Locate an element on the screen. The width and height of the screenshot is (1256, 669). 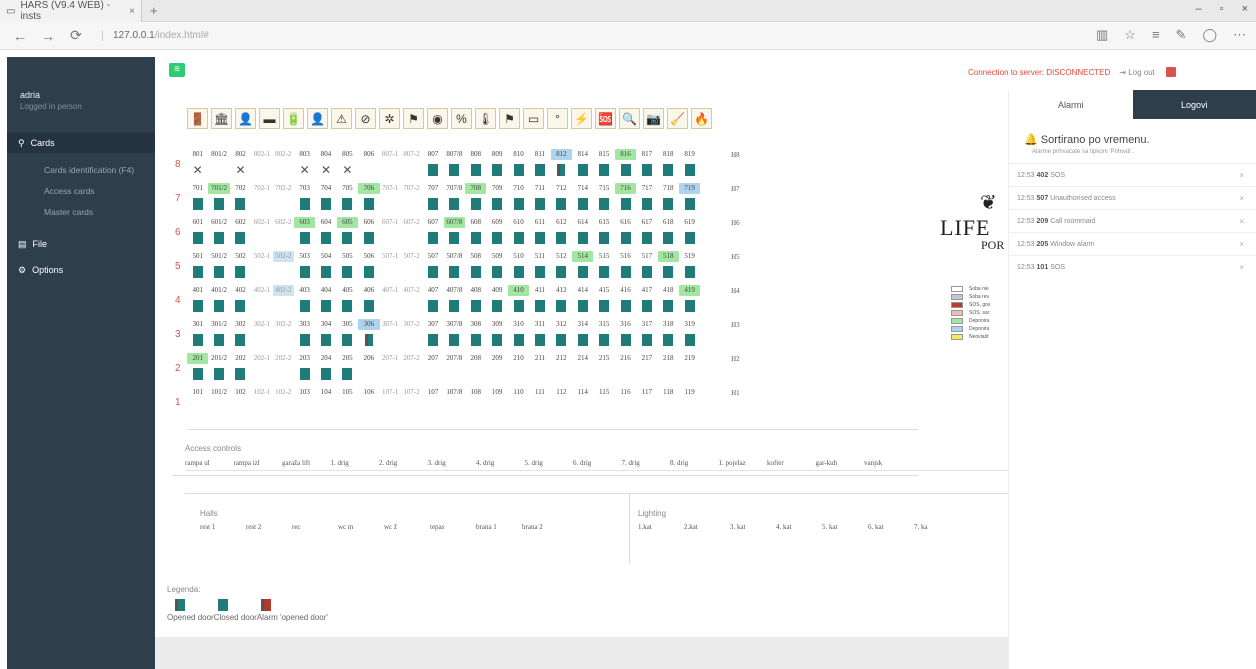
room-cell: 112 is located at coordinates (561, 392).